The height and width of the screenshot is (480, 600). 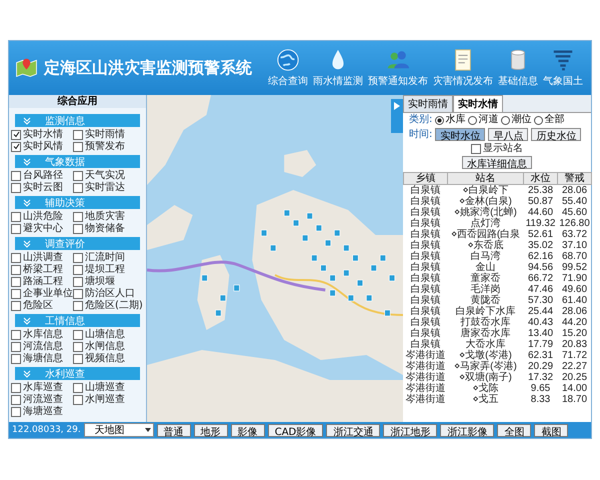 I want to click on map-button: 普通, so click(x=173, y=430).